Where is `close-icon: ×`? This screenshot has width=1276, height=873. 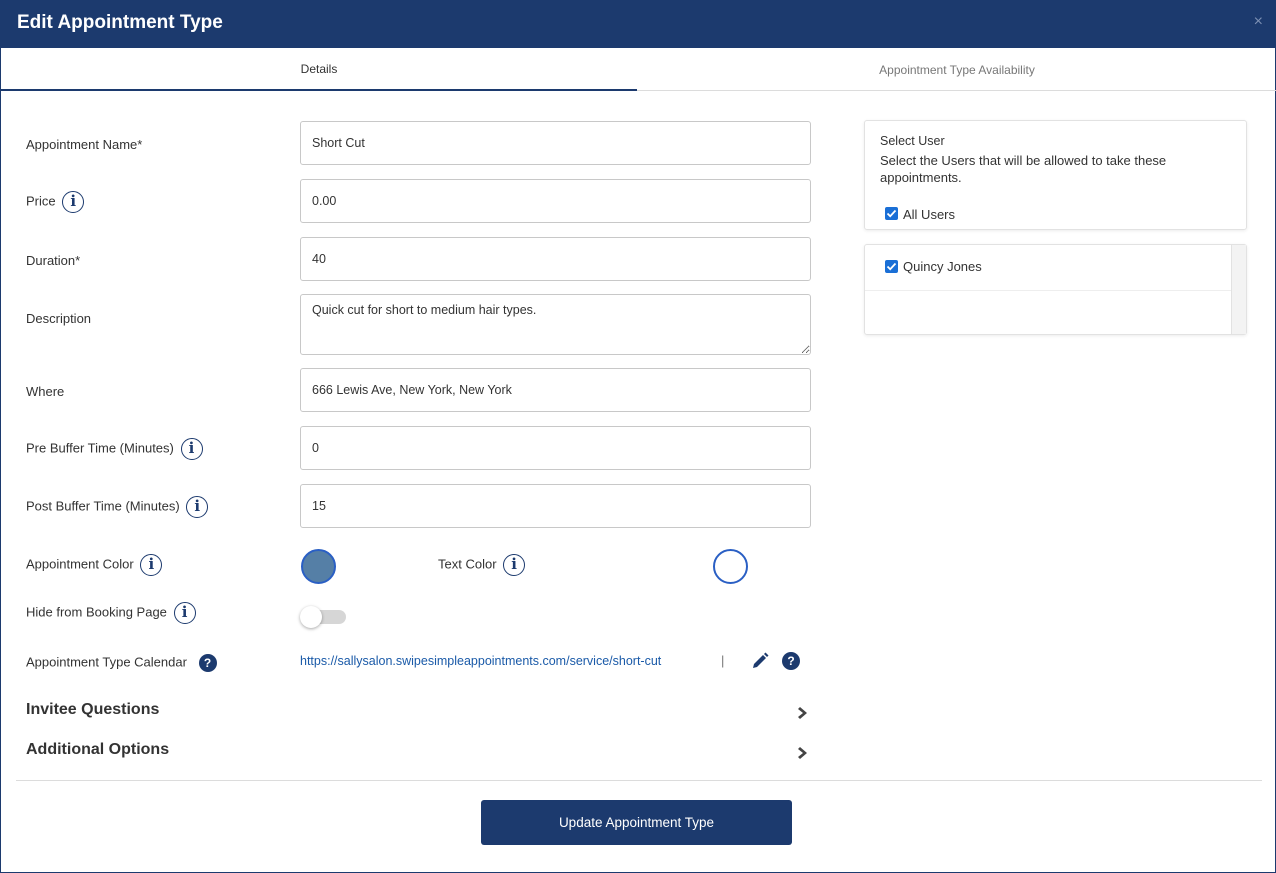 close-icon: × is located at coordinates (1258, 22).